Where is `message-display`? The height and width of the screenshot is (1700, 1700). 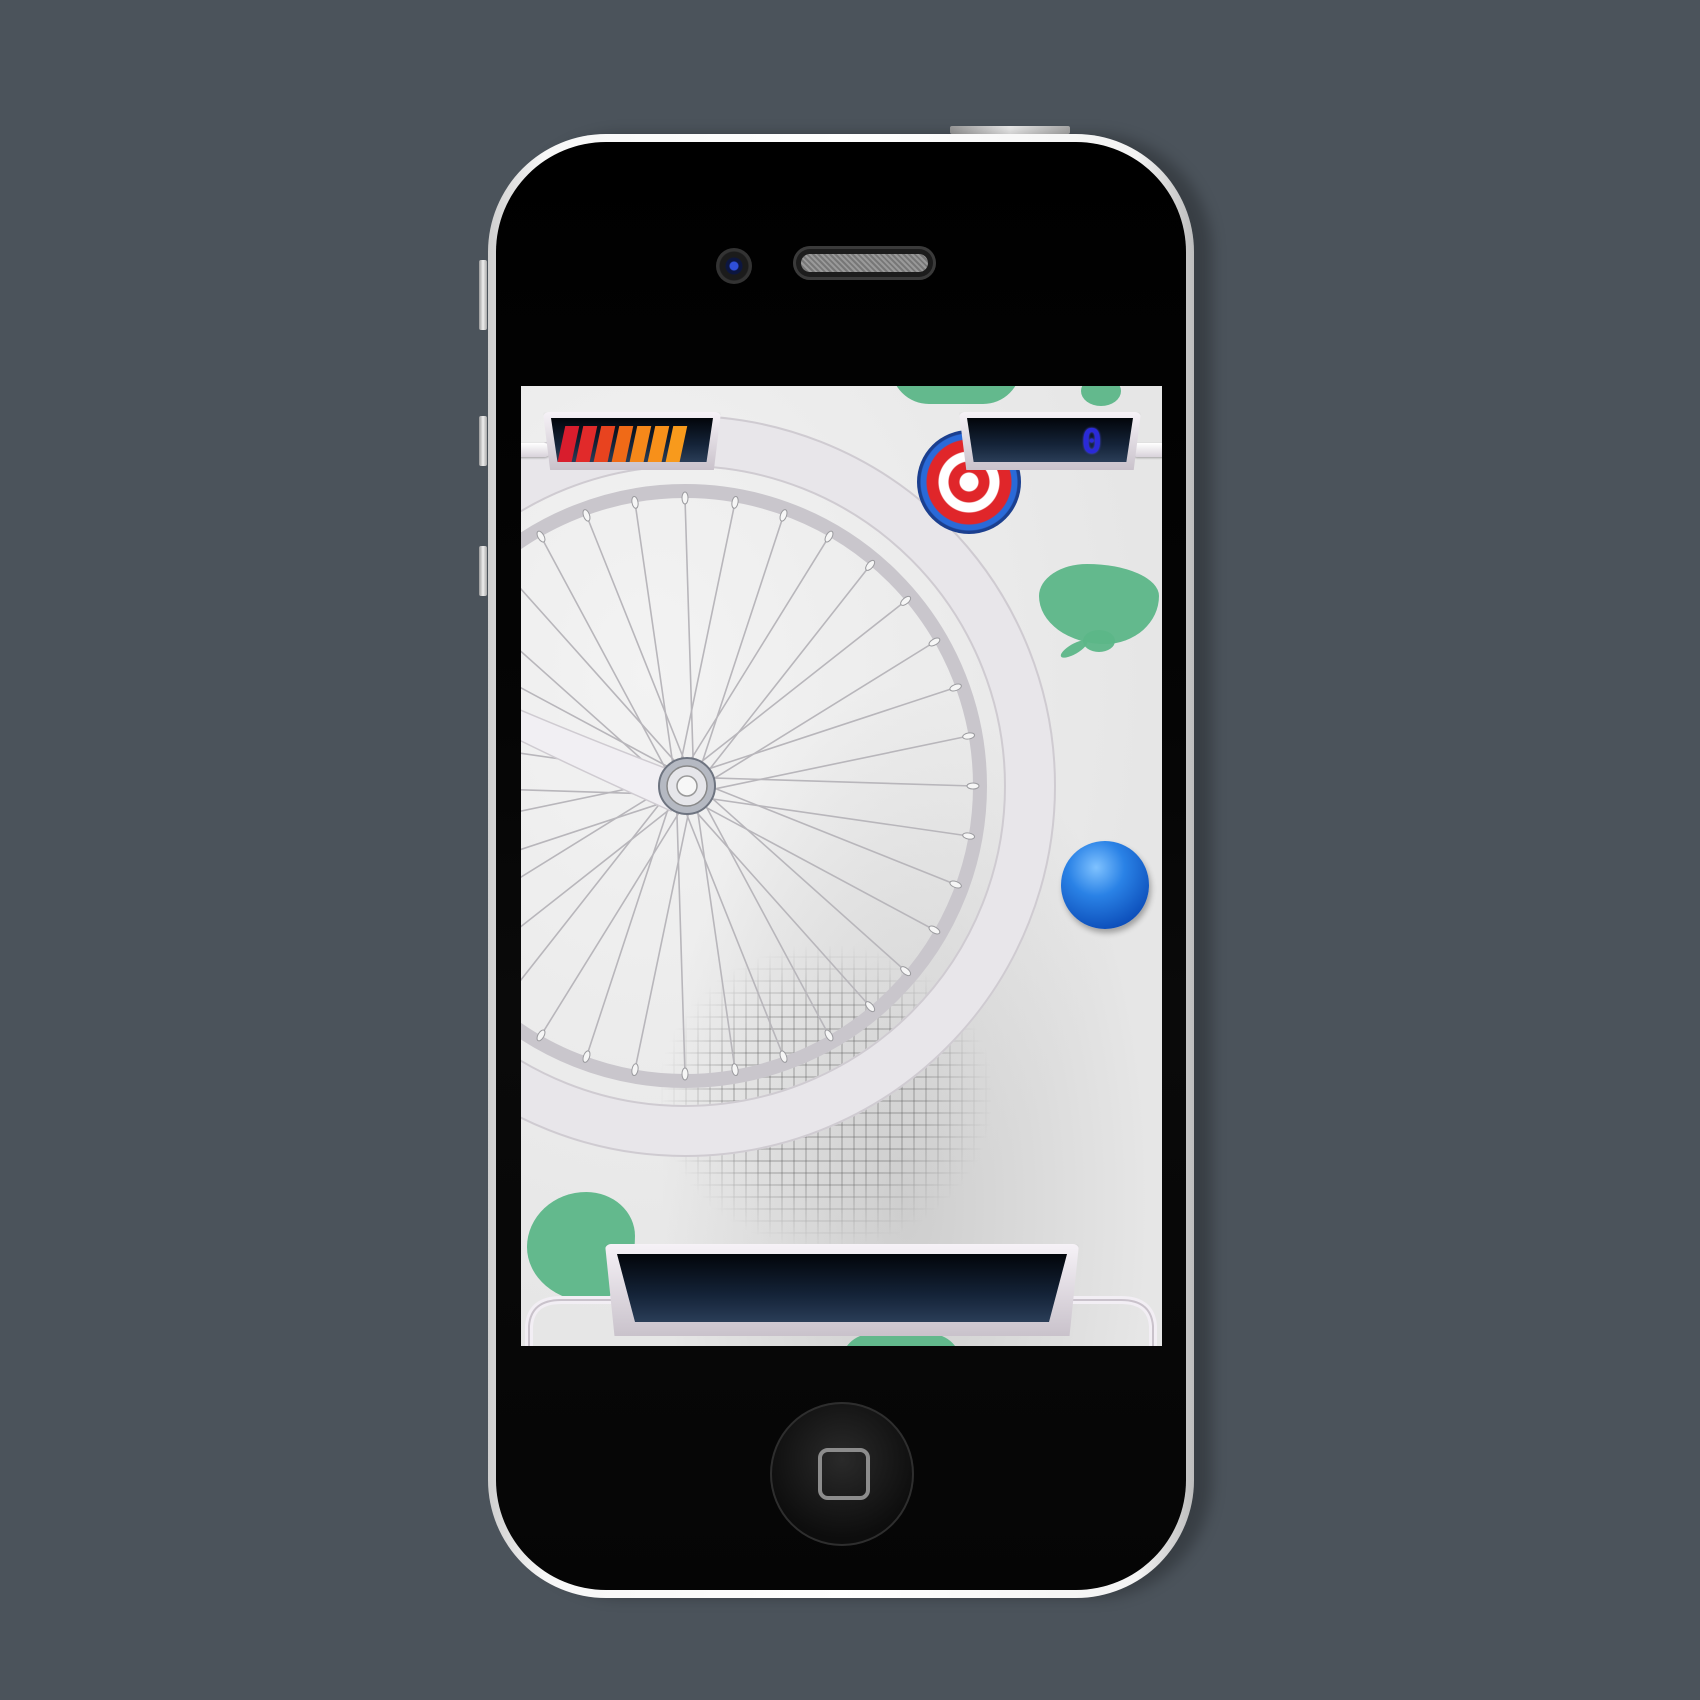
message-display is located at coordinates (842, 1288).